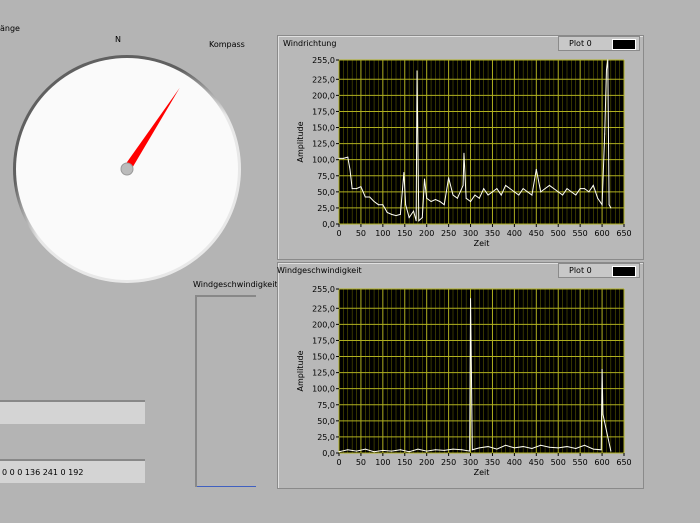  I want to click on speed-indicator-label: Windgeschwindigkeit, so click(235, 284).